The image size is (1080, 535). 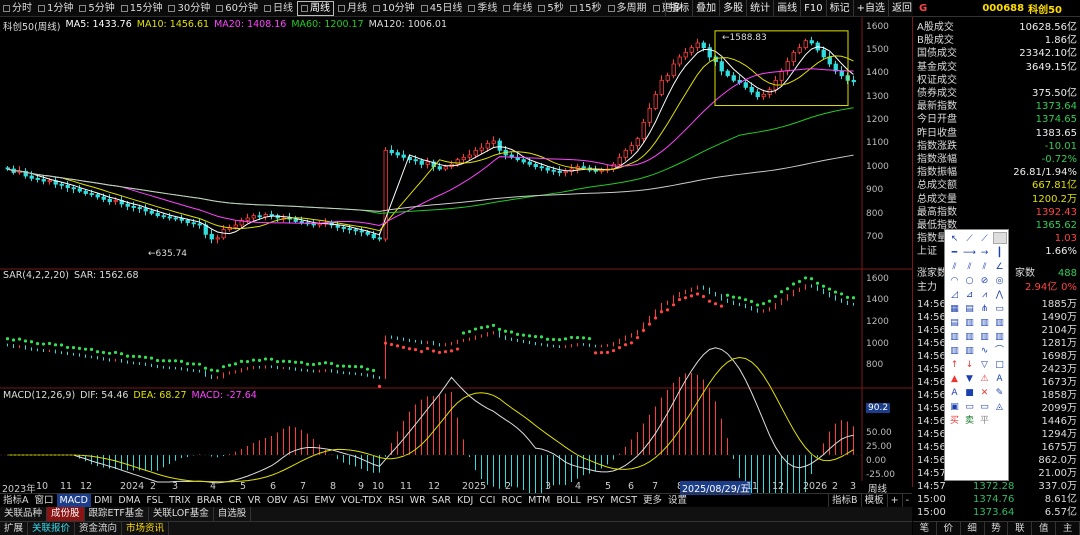 I want to click on cycle-icon: ◎, so click(x=999, y=281).